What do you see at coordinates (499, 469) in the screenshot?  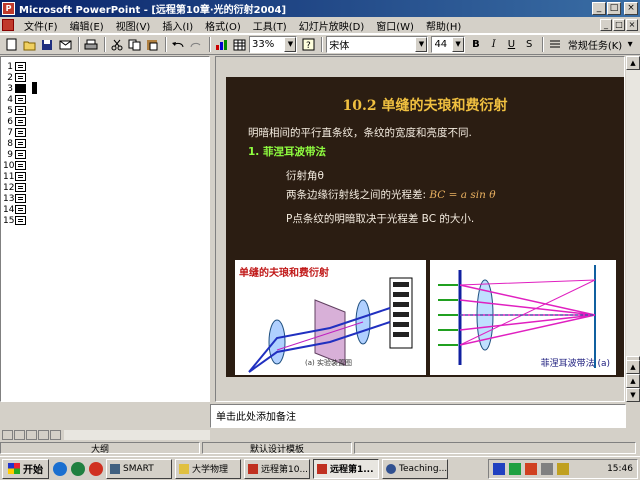 I see `language-icon` at bounding box center [499, 469].